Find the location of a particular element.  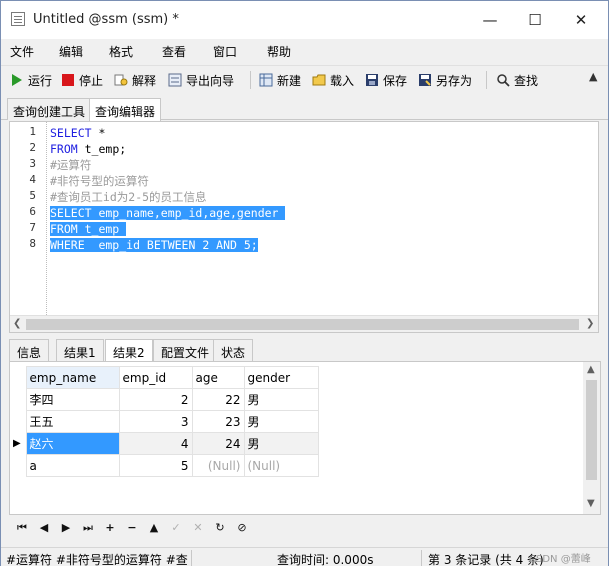

code-line: WHERE emp_id BETWEEN 2 AND 5; is located at coordinates (154, 245).